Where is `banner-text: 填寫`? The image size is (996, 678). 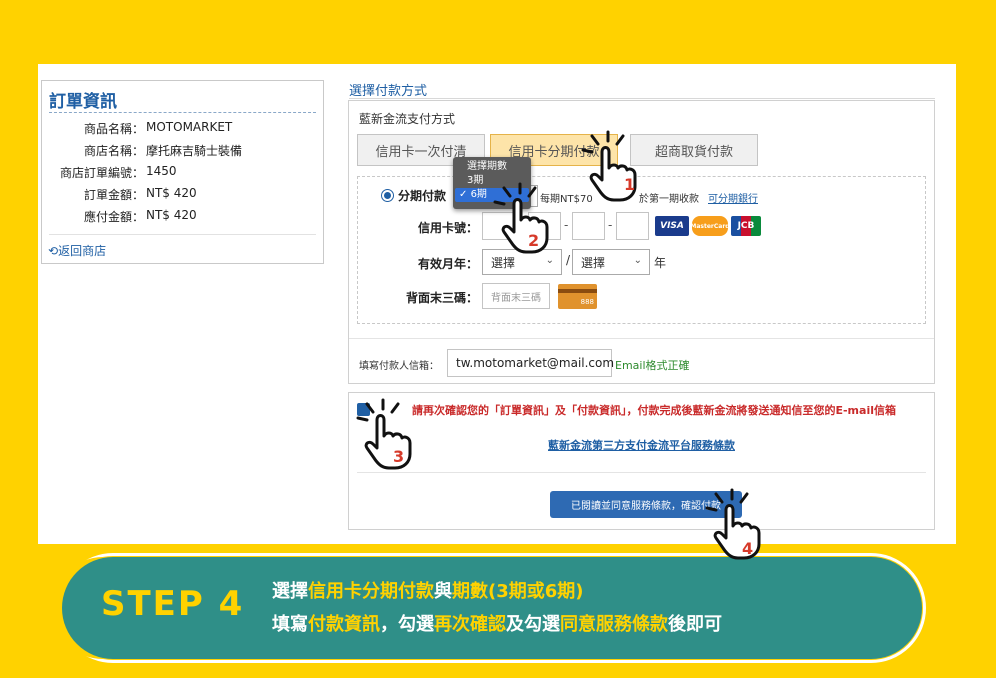
banner-text: 填寫 is located at coordinates (290, 624).